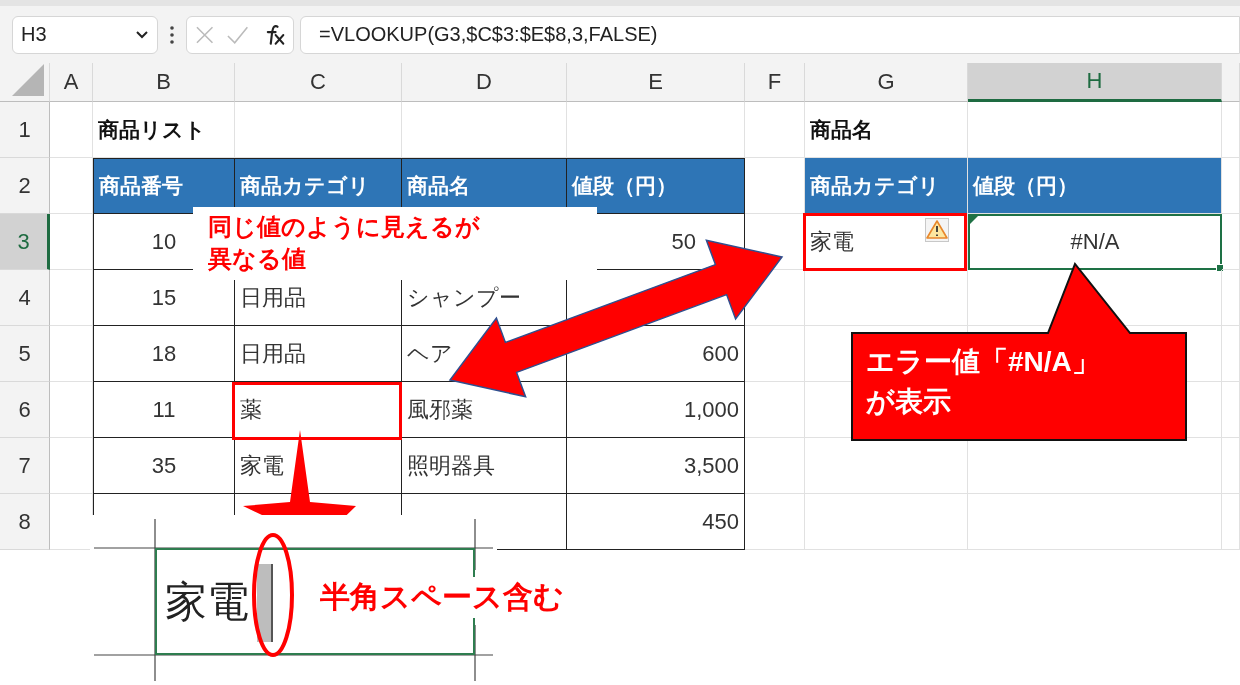  Describe the element at coordinates (770, 34) in the screenshot. I see `formula-field: =VLOOKUP(G3,$C$3:$E$8,3,FALSE)` at that location.